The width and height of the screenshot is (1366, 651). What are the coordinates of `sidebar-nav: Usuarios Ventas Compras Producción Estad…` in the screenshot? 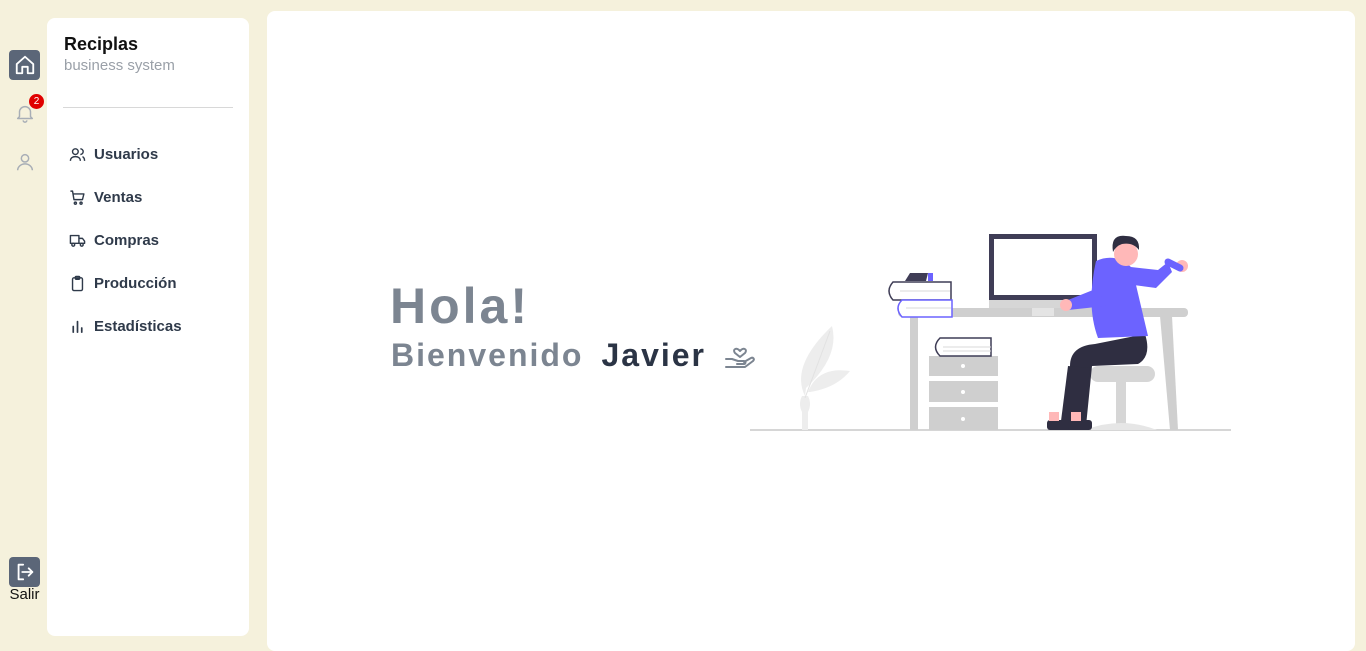 It's located at (125, 240).